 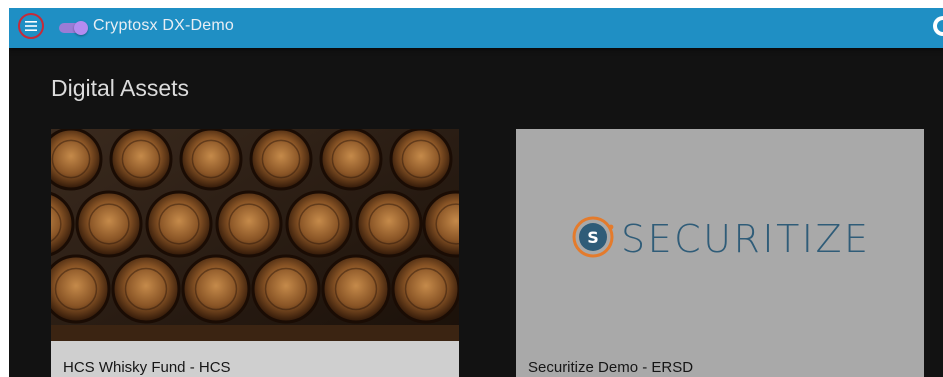 What do you see at coordinates (611, 367) in the screenshot?
I see `card-label: Securitize Demo - ERSD` at bounding box center [611, 367].